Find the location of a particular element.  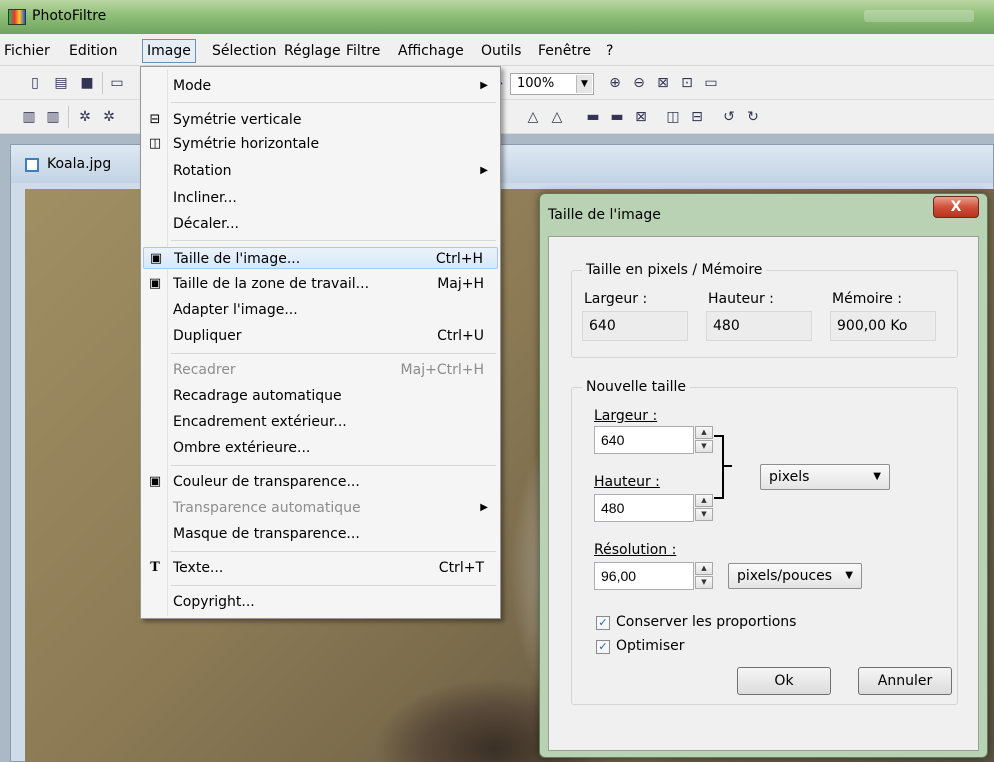

menu-outils: Outils is located at coordinates (501, 51).